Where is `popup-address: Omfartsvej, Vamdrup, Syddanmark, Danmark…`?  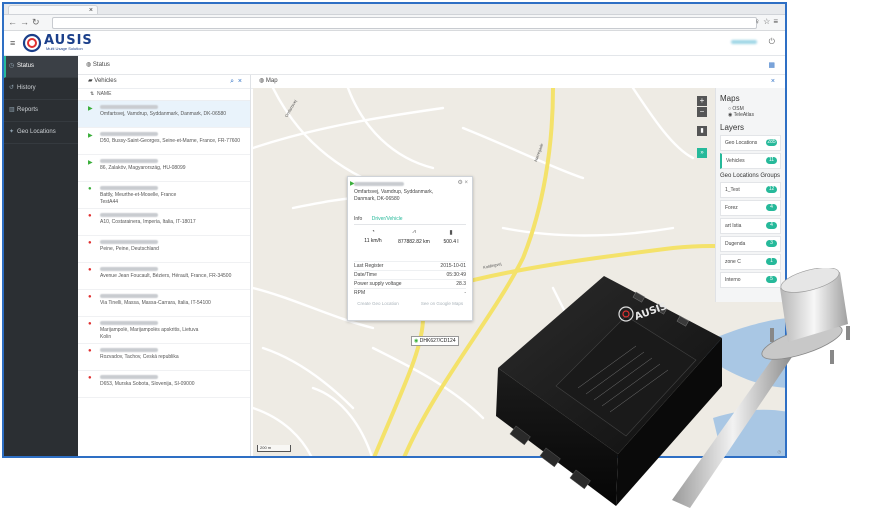 popup-address: Omfartsvej, Vamdrup, Syddanmark, Danmark… is located at coordinates (394, 195).